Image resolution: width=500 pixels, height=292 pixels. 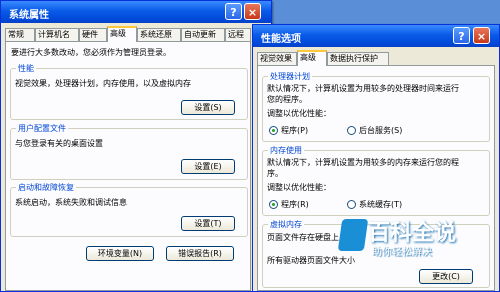 I want to click on tab-strip: 常规 计算机名 硬件 高级 系统还原 自动更新 远程, so click(x=136, y=34).